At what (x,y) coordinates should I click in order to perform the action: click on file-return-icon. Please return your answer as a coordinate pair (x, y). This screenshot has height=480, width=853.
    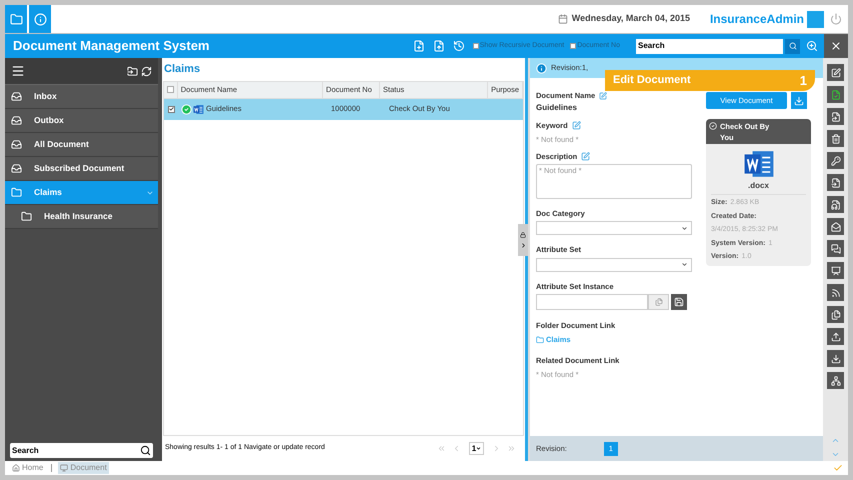
    Looking at the image, I should click on (835, 116).